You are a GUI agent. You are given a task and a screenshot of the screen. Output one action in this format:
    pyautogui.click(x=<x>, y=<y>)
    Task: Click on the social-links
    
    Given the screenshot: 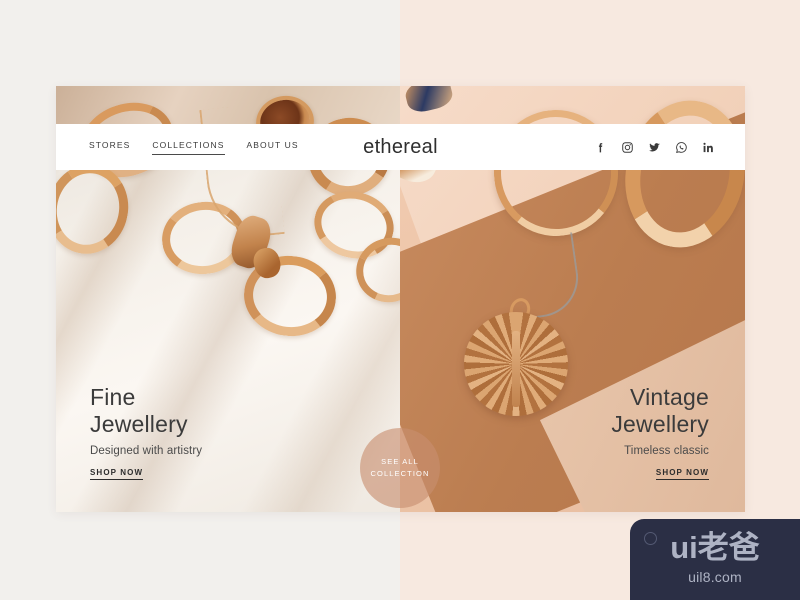 What is the action you would take?
    pyautogui.click(x=654, y=147)
    